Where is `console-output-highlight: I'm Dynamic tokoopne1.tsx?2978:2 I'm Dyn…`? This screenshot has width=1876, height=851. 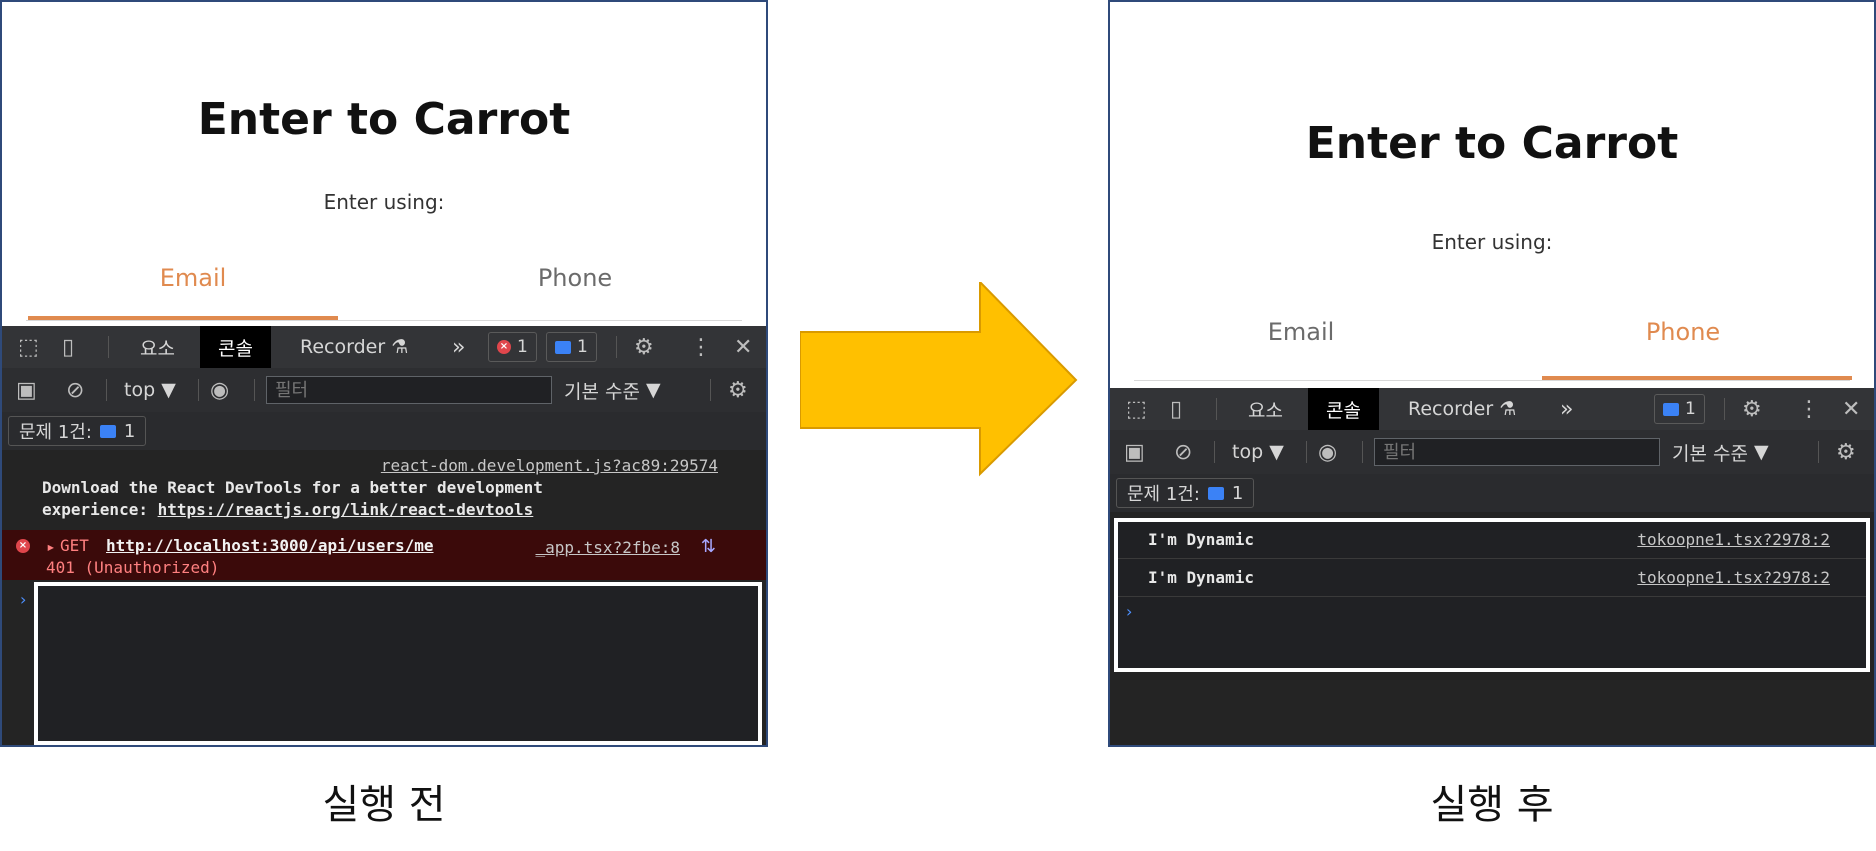 console-output-highlight: I'm Dynamic tokoopne1.tsx?2978:2 I'm Dyn… is located at coordinates (1492, 595).